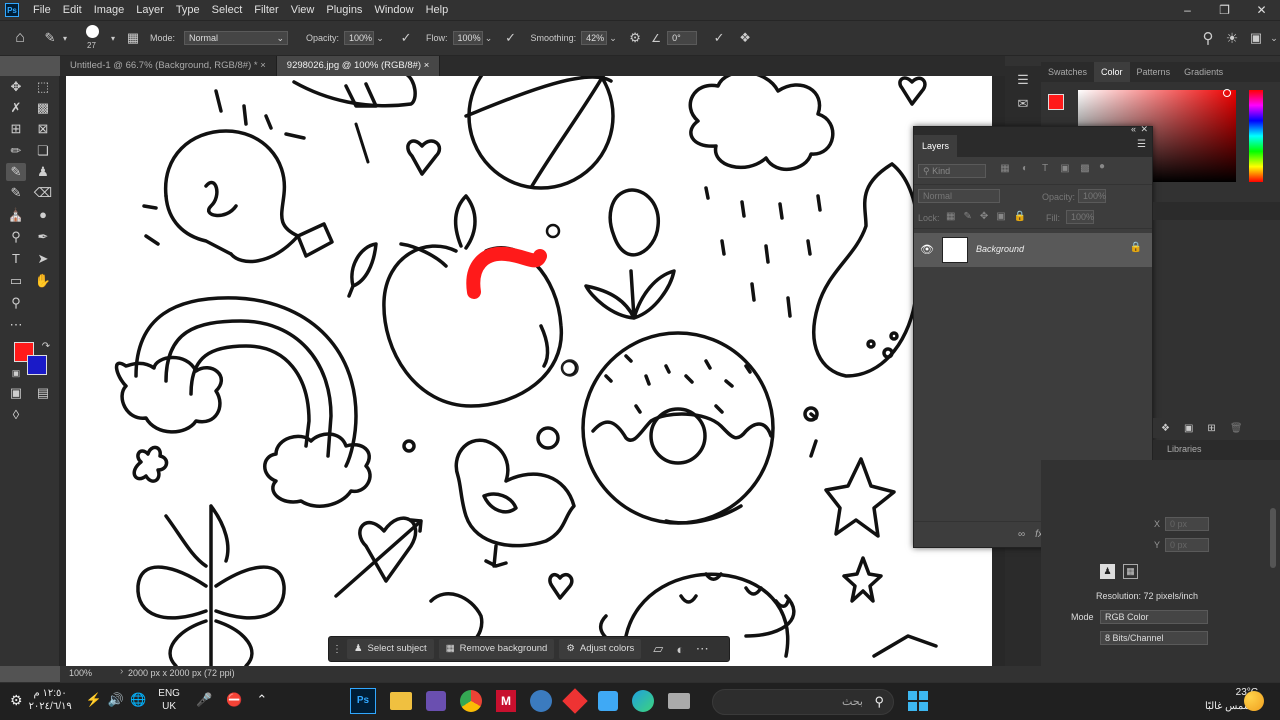 The image size is (1280, 720). I want to click on brush-settings-icon: ▦, so click(133, 38).